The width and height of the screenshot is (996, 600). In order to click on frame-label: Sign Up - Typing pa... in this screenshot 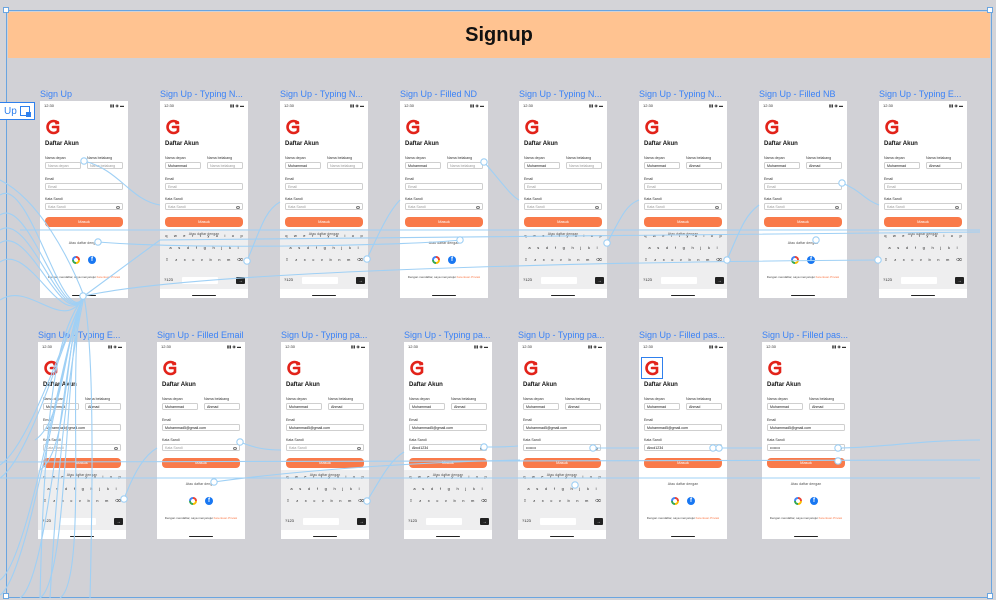, I will do `click(325, 335)`.